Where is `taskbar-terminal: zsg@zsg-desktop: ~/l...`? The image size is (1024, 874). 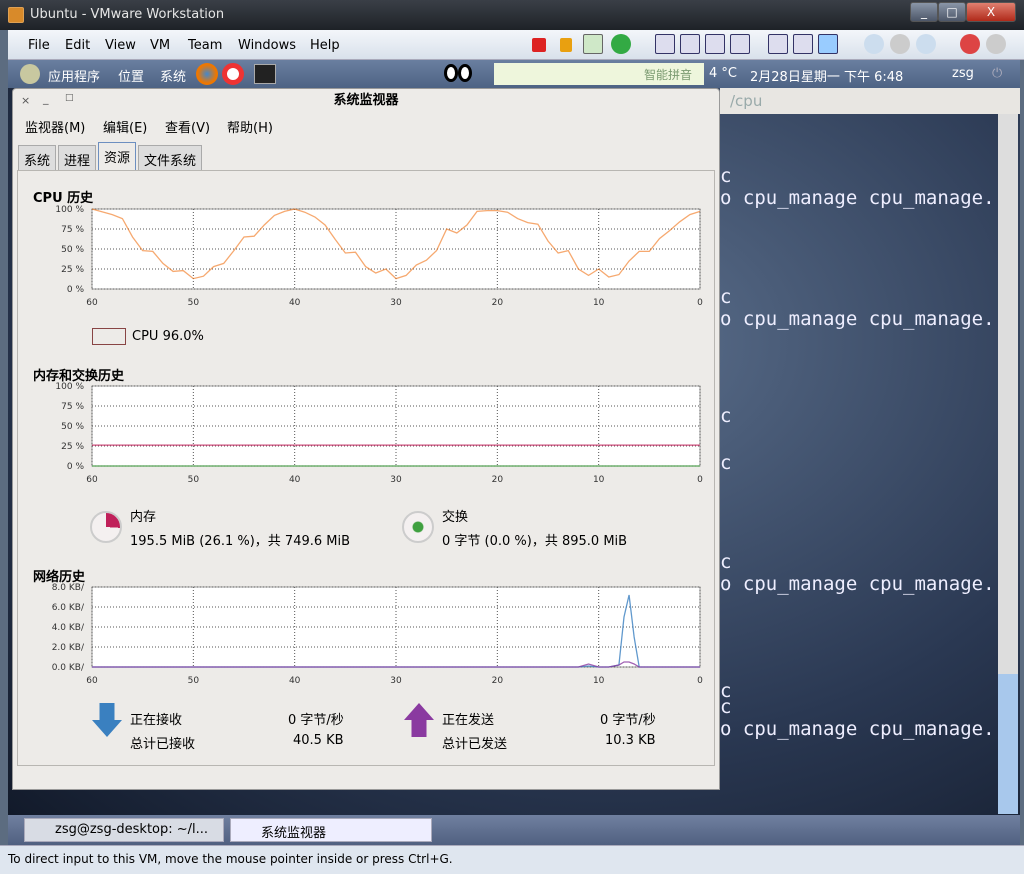
taskbar-terminal: zsg@zsg-desktop: ~/l... is located at coordinates (124, 830).